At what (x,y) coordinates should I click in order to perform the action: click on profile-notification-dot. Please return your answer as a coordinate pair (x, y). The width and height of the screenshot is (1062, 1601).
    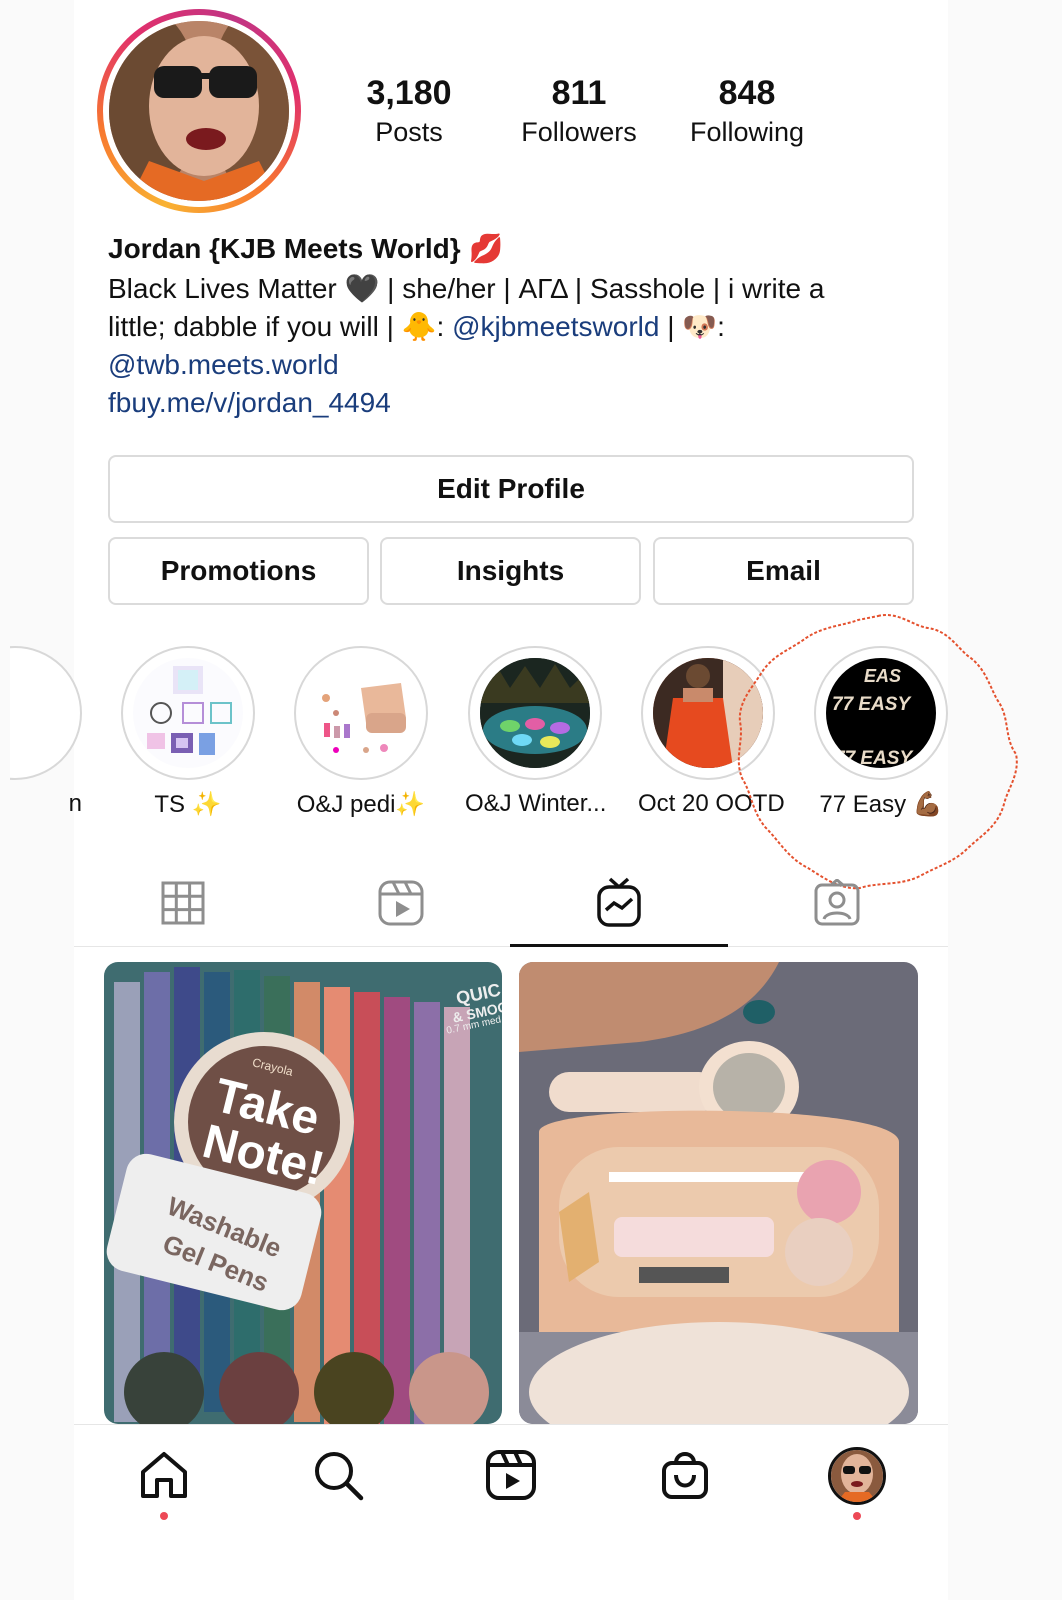
    Looking at the image, I should click on (857, 1516).